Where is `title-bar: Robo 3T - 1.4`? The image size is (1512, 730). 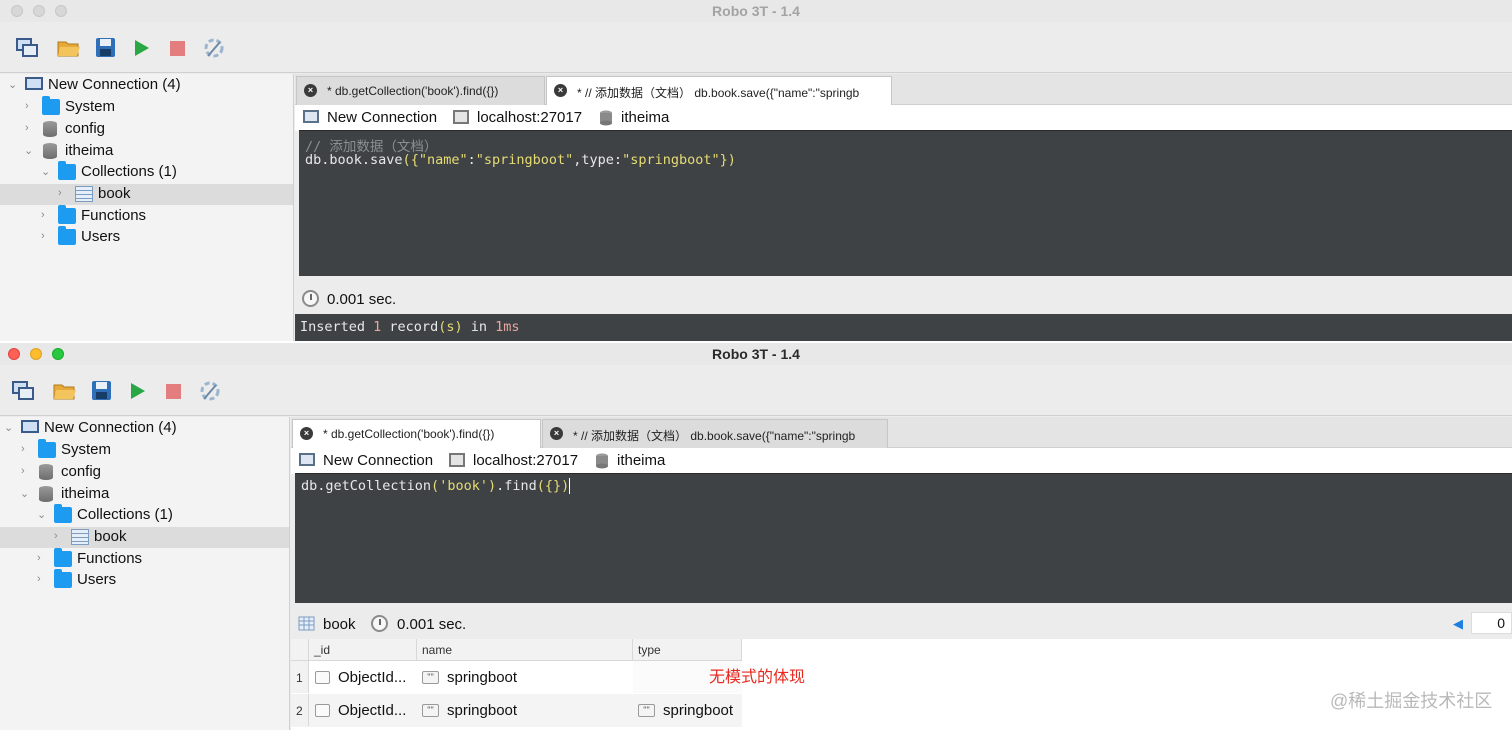 title-bar: Robo 3T - 1.4 is located at coordinates (756, 11).